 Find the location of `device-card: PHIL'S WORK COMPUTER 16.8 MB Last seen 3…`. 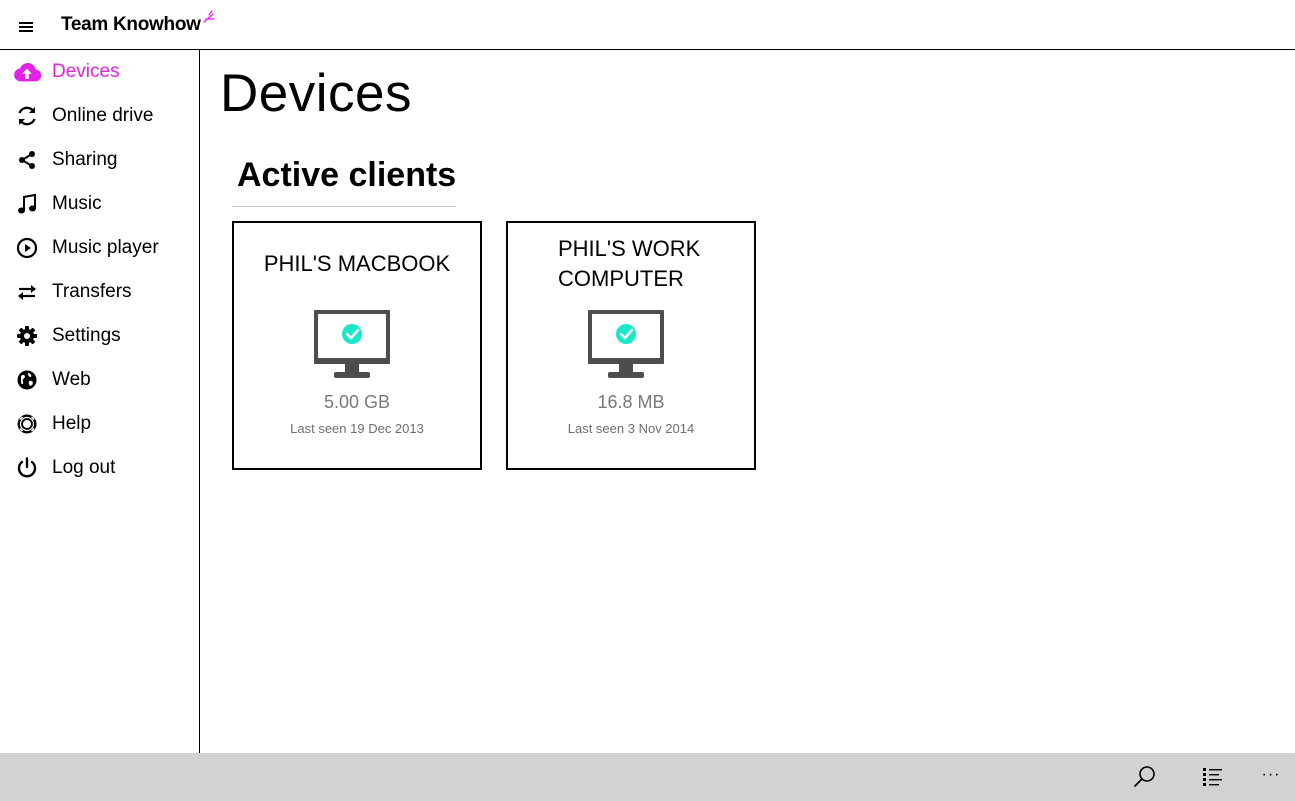

device-card: PHIL'S WORK COMPUTER 16.8 MB Last seen 3… is located at coordinates (631, 345).